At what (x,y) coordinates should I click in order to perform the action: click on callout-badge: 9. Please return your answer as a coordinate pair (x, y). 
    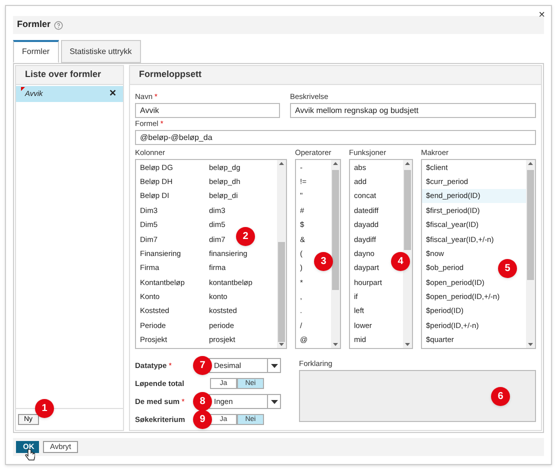
    Looking at the image, I should click on (202, 419).